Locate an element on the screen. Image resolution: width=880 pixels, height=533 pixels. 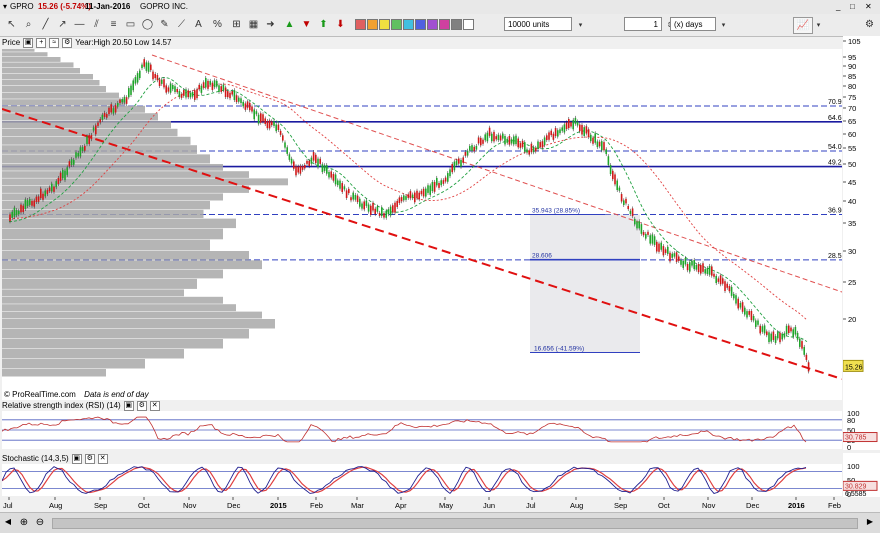
rsi-value-label: 30.785 is located at coordinates (856, 438).